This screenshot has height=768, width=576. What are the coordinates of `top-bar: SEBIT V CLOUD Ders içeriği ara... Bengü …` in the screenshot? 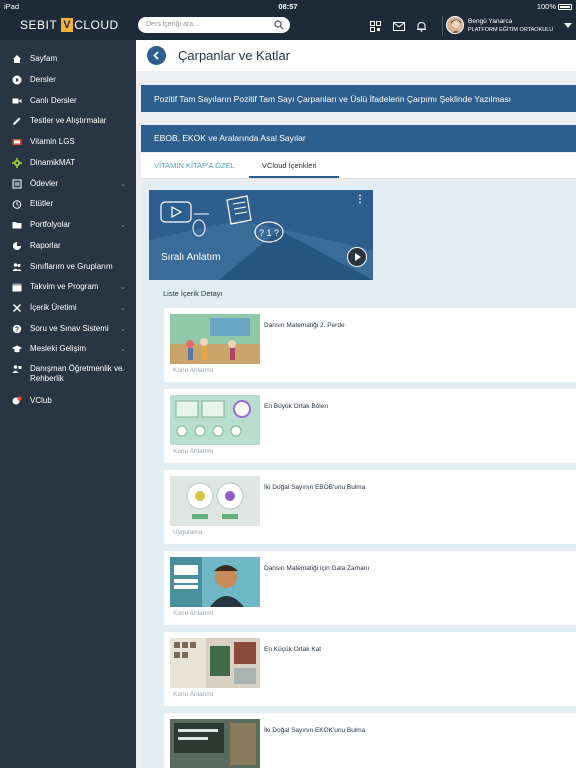 It's located at (288, 26).